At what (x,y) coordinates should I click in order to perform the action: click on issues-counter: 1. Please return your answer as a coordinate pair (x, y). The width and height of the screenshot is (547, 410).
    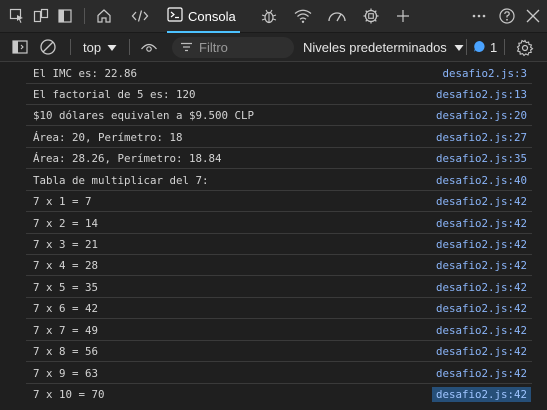
    Looking at the image, I should click on (485, 47).